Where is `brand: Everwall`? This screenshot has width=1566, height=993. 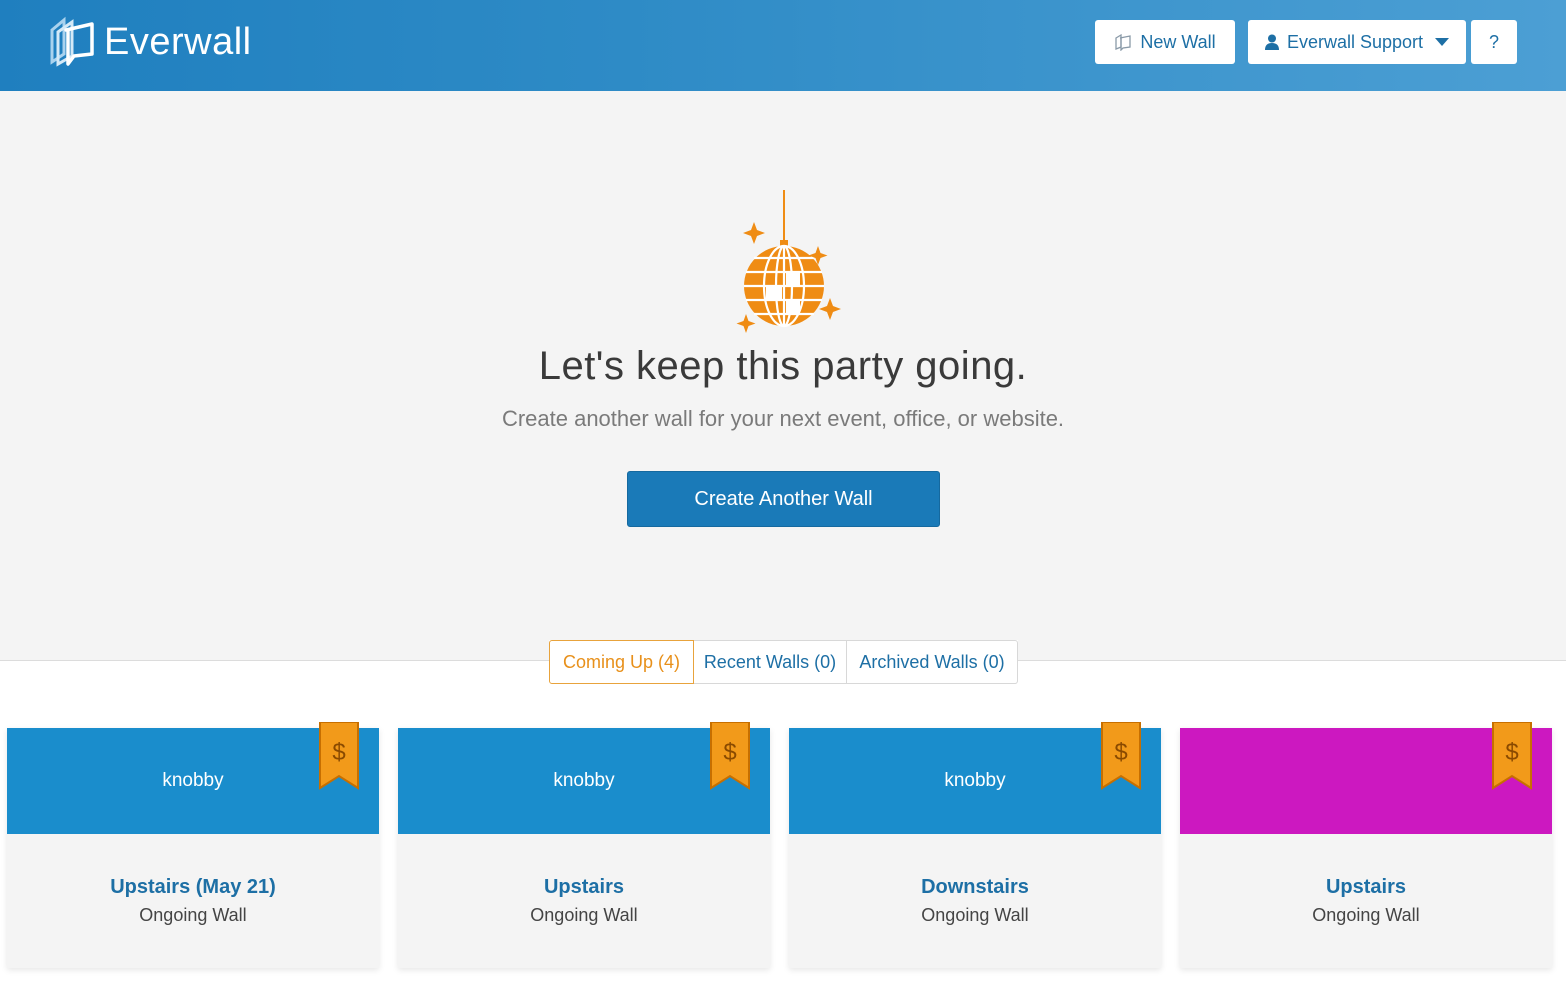
brand: Everwall is located at coordinates (150, 42).